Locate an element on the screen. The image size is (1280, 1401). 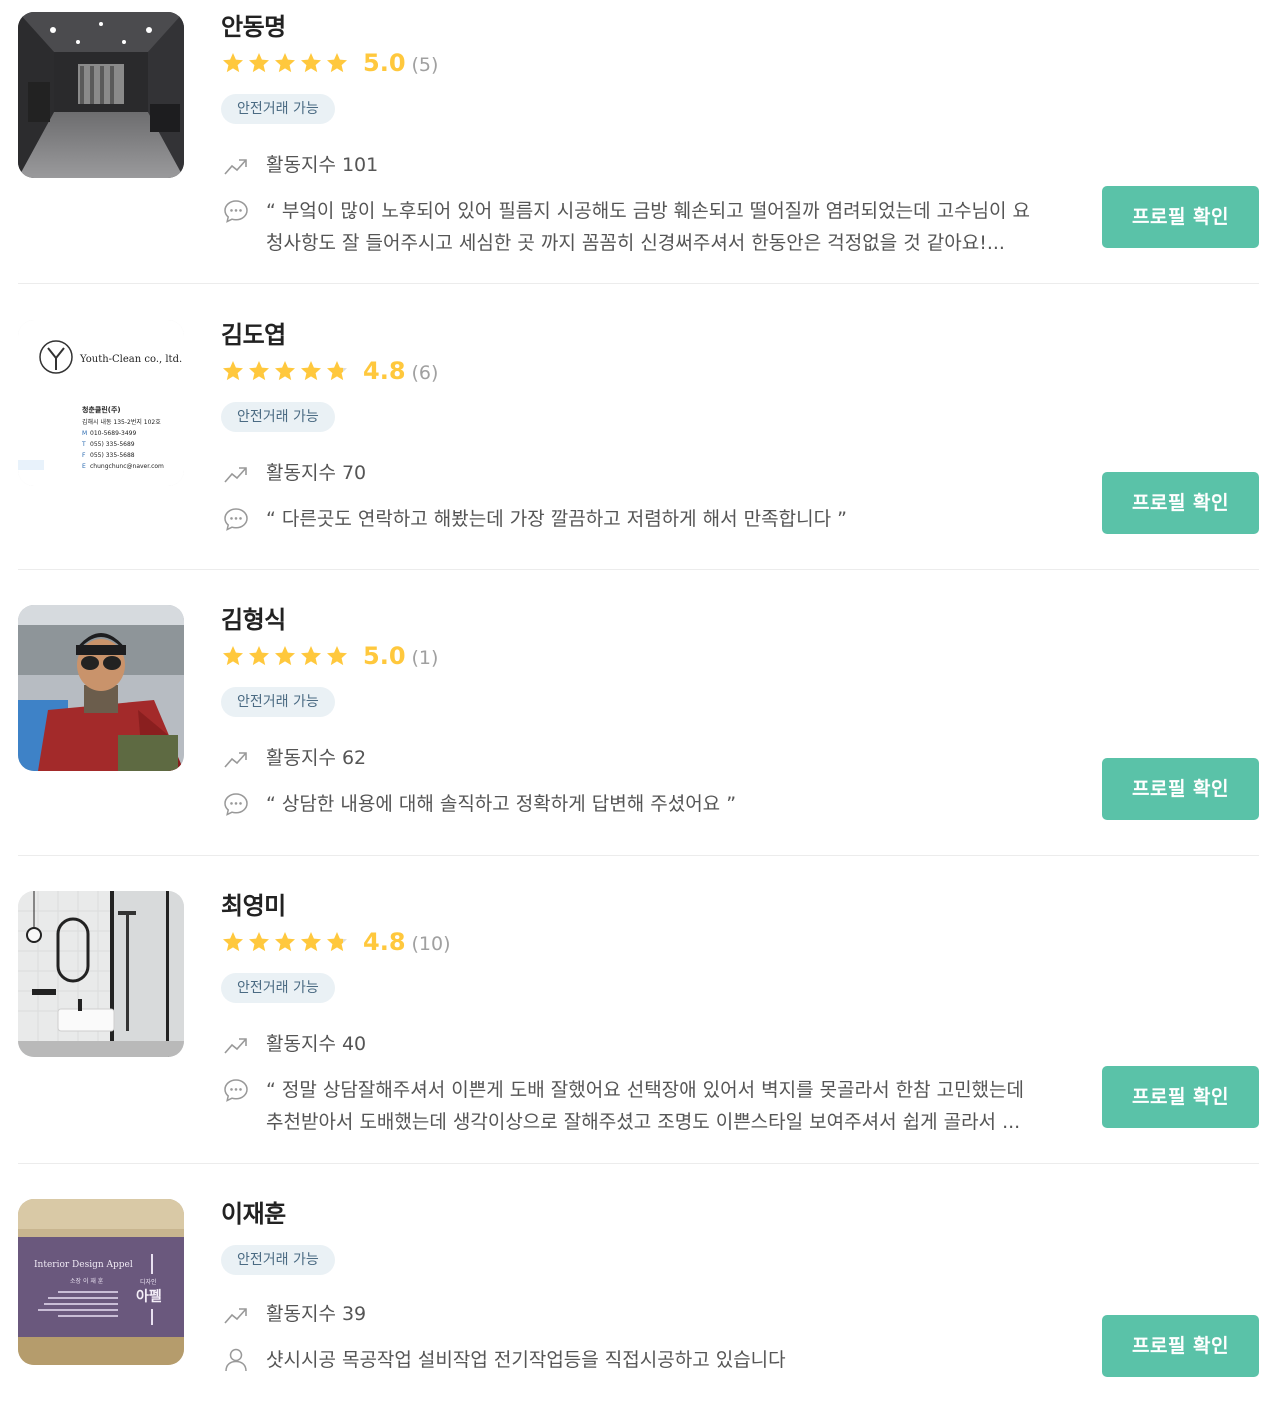
person-icon is located at coordinates (236, 1360).